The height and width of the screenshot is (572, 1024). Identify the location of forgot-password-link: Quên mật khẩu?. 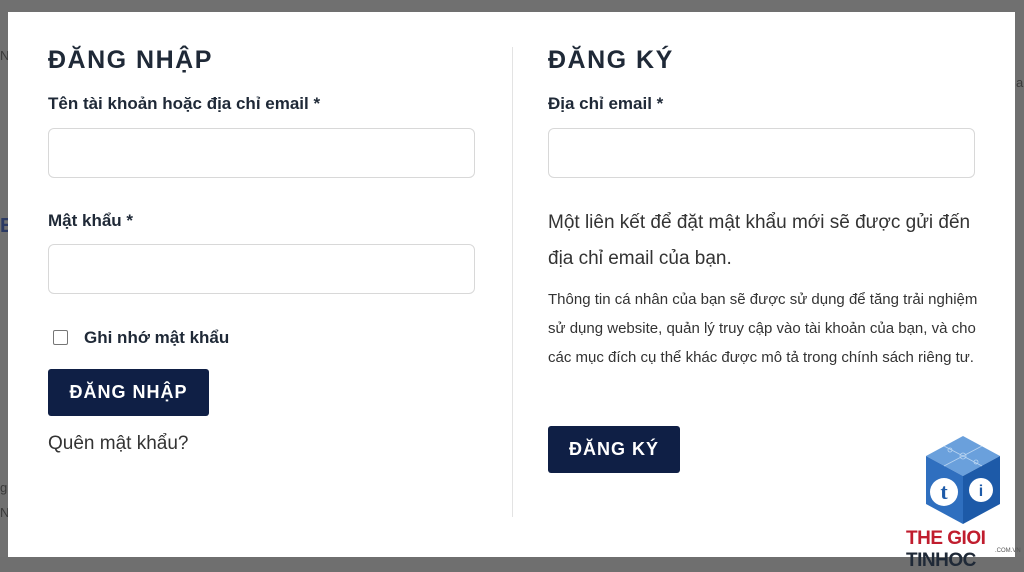
(118, 444).